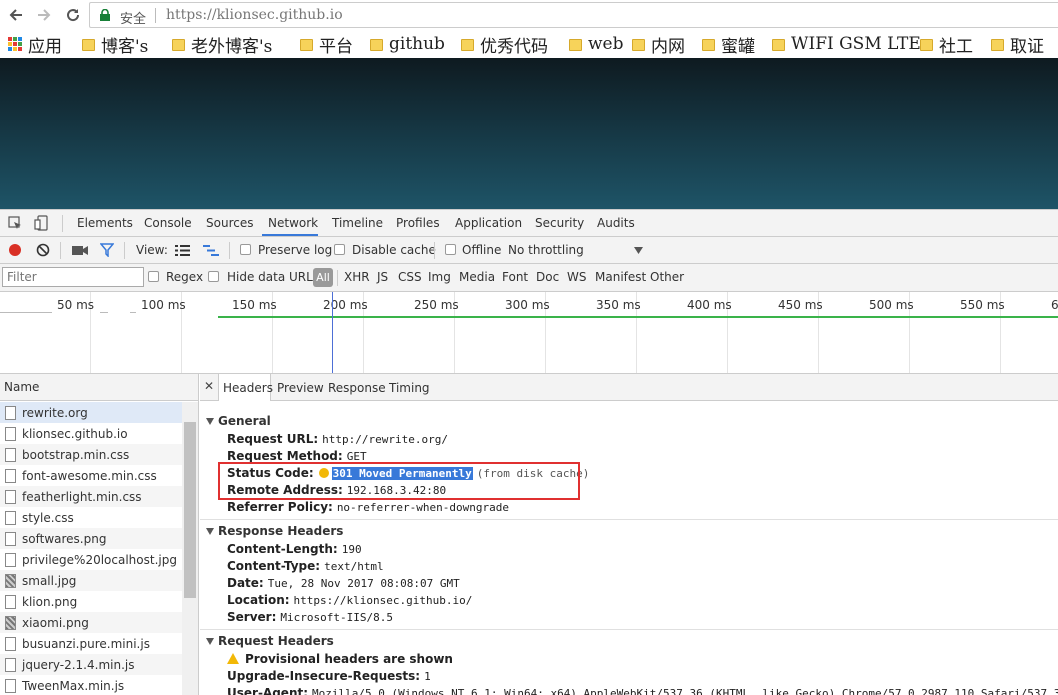  What do you see at coordinates (800, 305) in the screenshot?
I see `tick-label: 450 ms` at bounding box center [800, 305].